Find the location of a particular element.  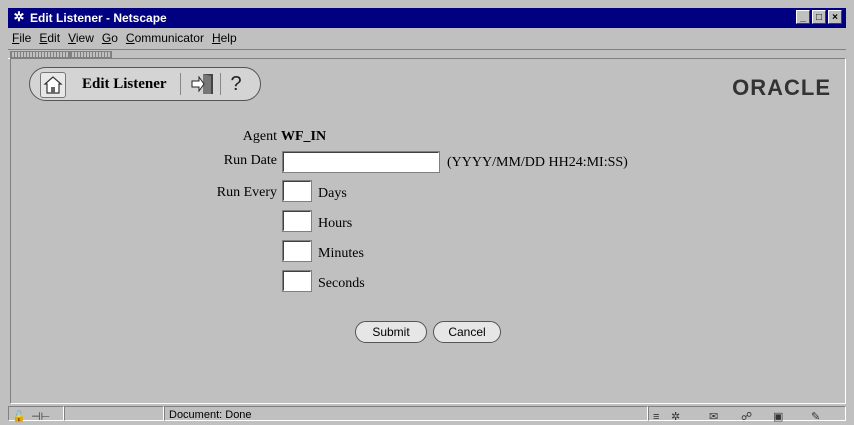

seconds-label: Seconds is located at coordinates (341, 283).